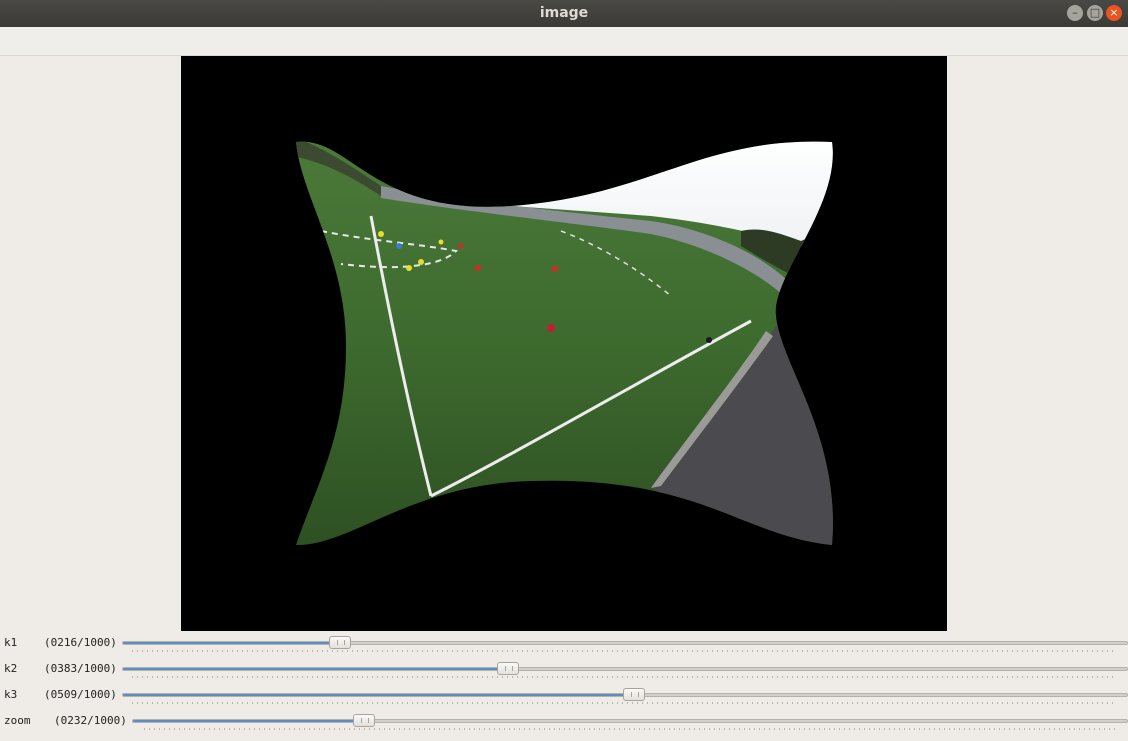  I want to click on toolbar-strip, so click(564, 41).